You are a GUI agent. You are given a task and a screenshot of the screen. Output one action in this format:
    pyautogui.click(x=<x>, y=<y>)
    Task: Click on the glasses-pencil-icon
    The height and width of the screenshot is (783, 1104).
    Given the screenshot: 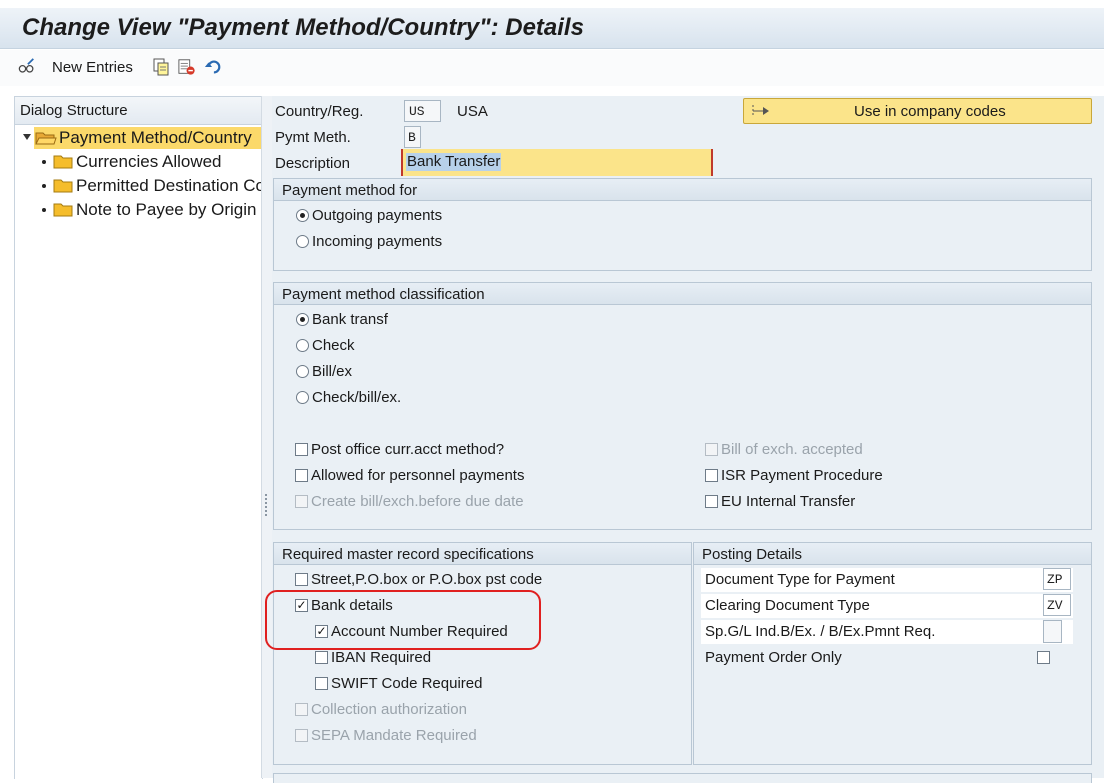 What is the action you would take?
    pyautogui.click(x=27, y=67)
    